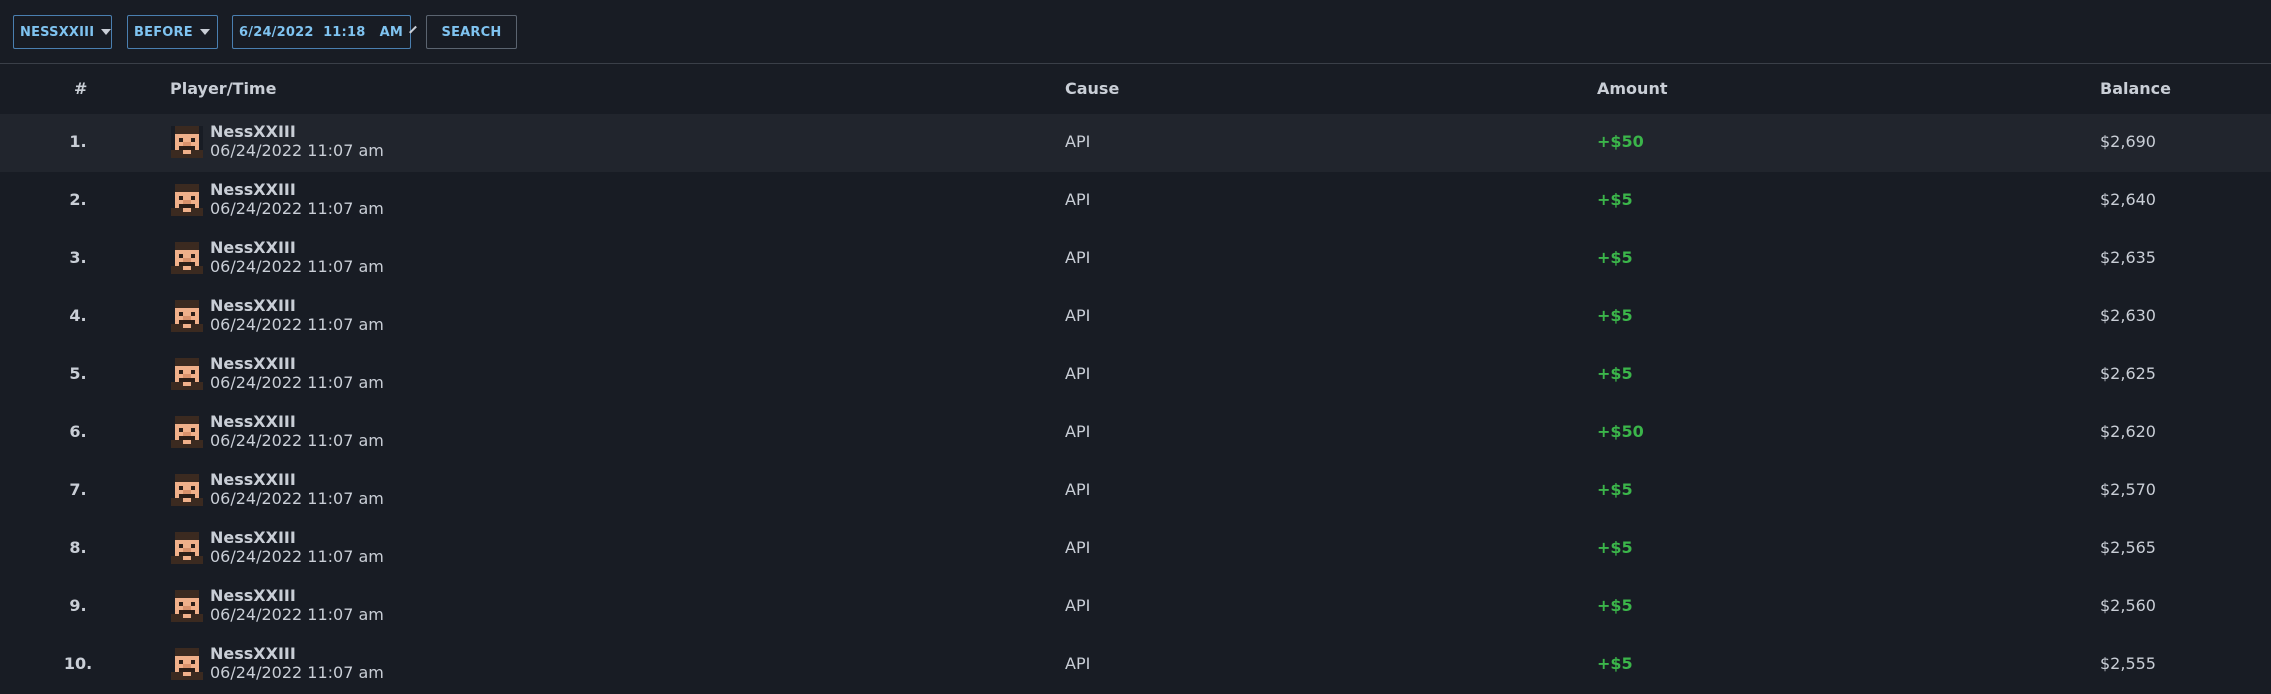  Describe the element at coordinates (81, 88) in the screenshot. I see `header-num: #` at that location.